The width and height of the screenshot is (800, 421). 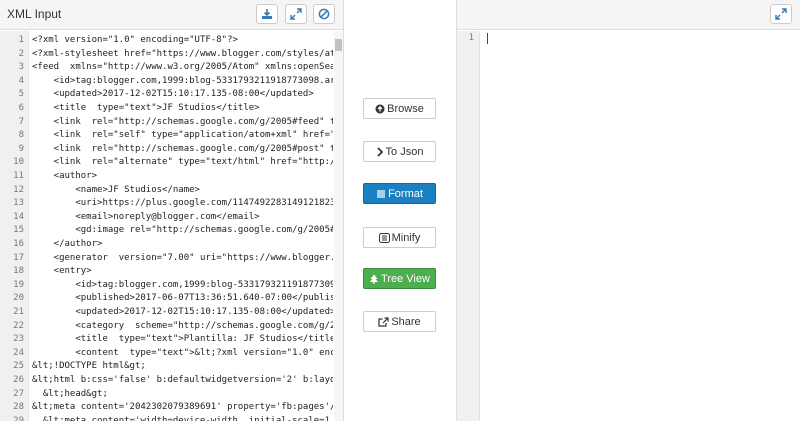 What do you see at coordinates (405, 278) in the screenshot?
I see `tree-view-label: Tree View` at bounding box center [405, 278].